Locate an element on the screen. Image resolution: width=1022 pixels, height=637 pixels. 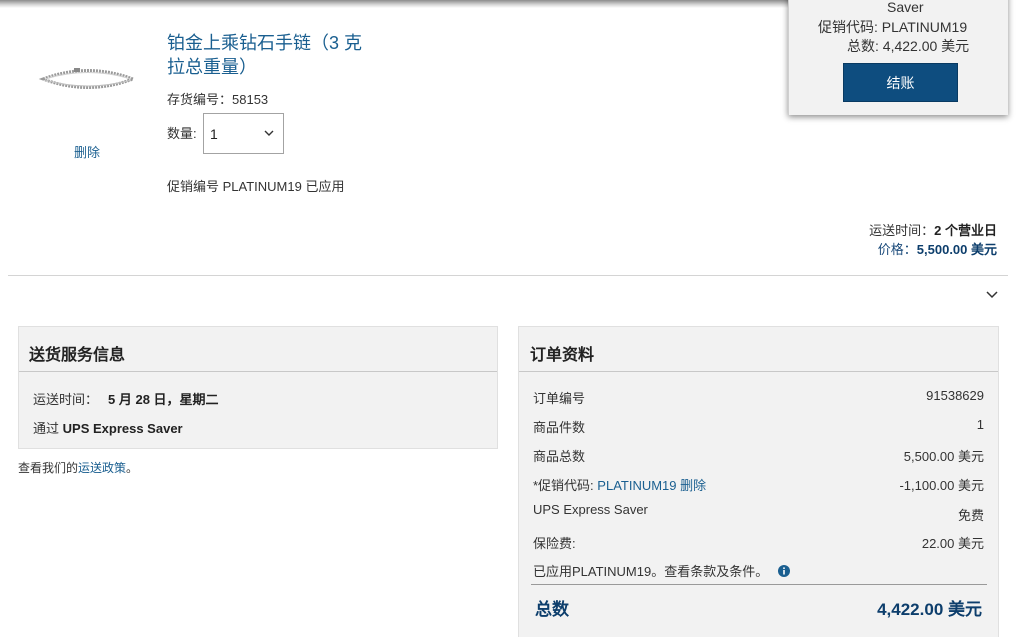
delivery-carrier-line: 通过 UPS Express Saver is located at coordinates (108, 427).